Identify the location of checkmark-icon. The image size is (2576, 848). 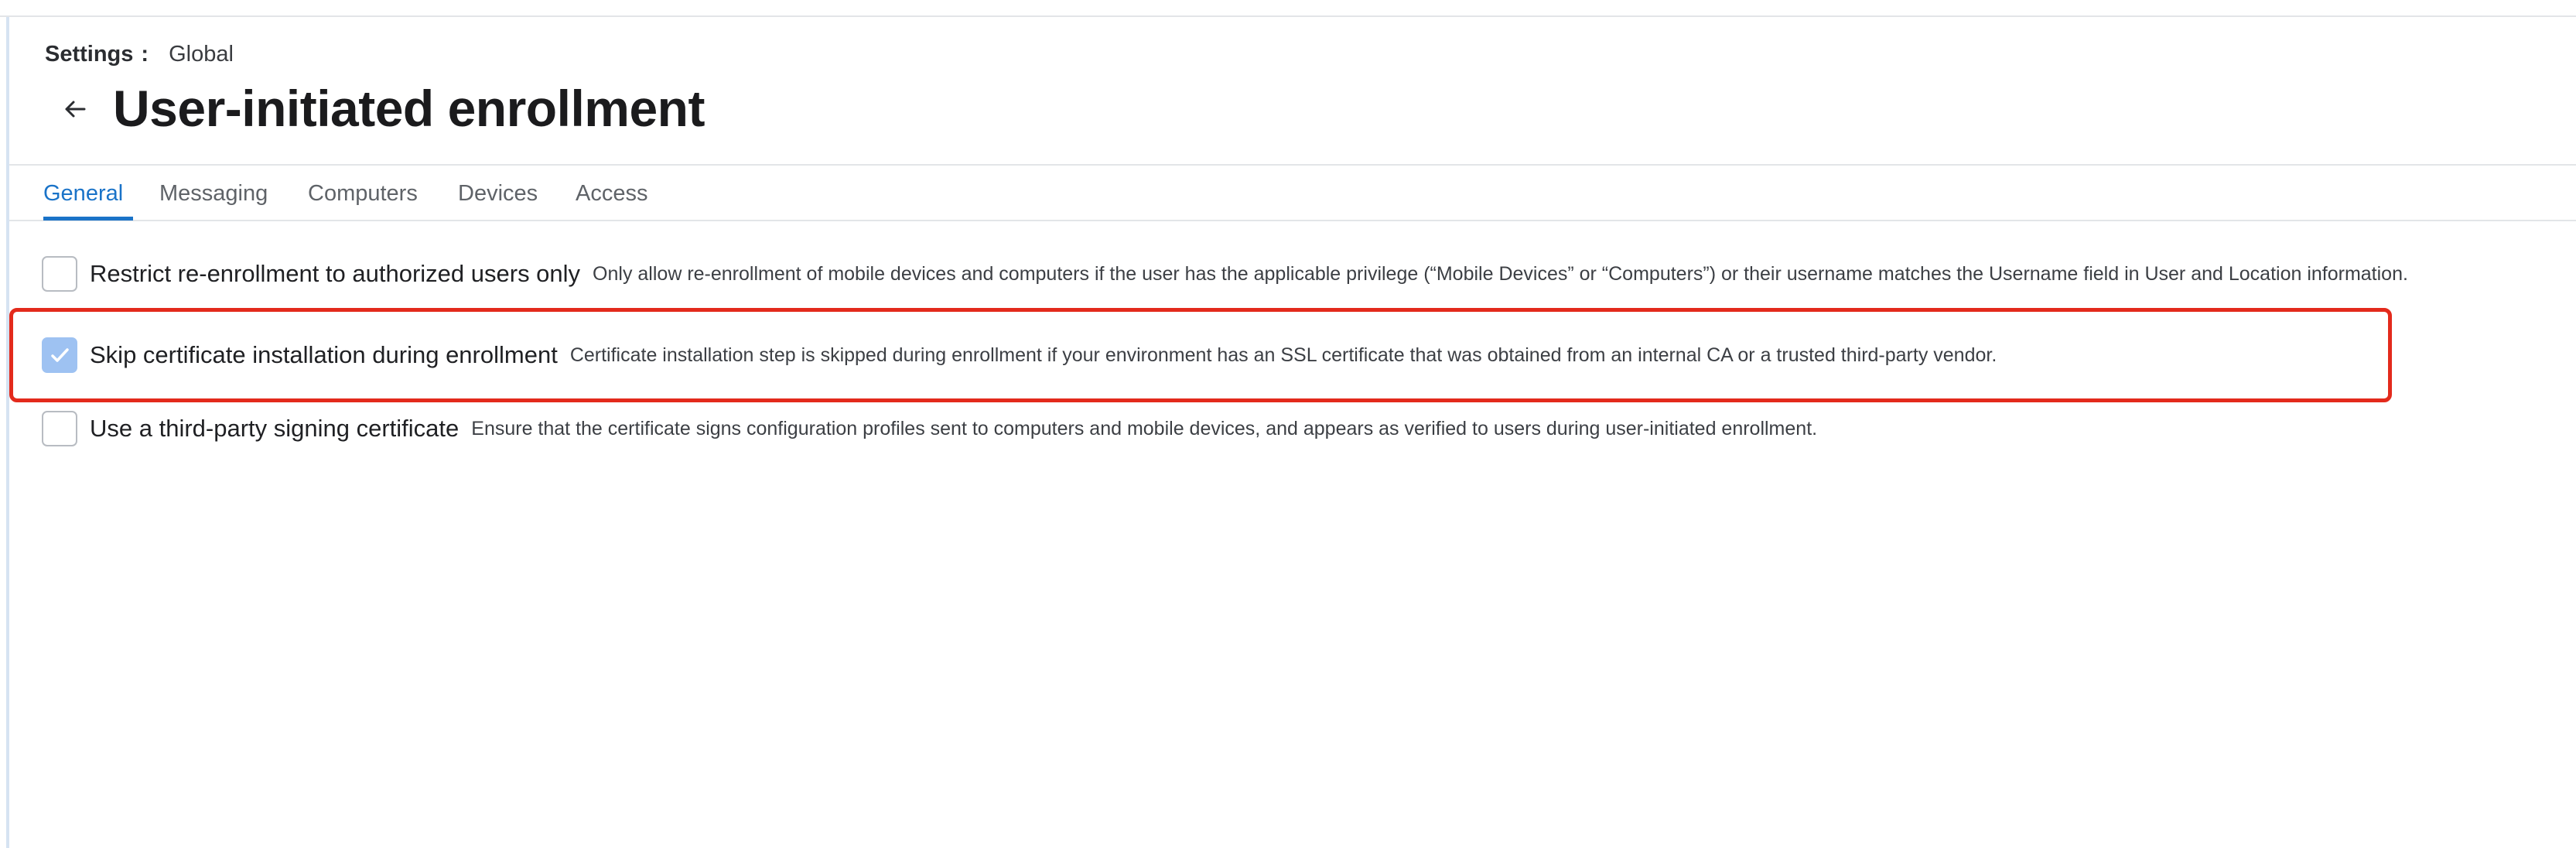
(60, 355).